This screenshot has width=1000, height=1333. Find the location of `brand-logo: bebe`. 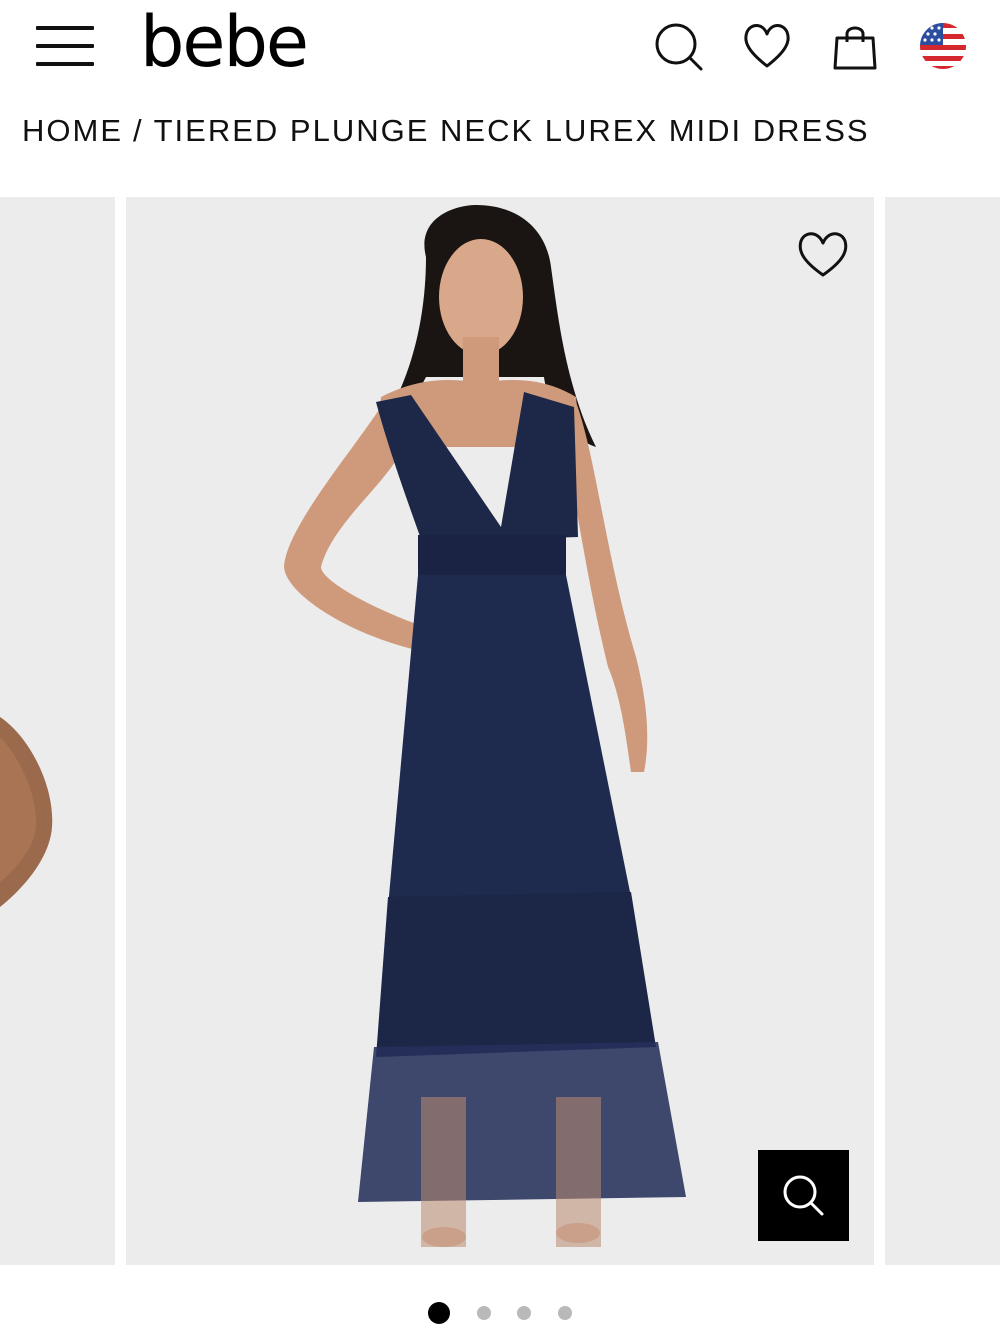

brand-logo: bebe is located at coordinates (271, 43).